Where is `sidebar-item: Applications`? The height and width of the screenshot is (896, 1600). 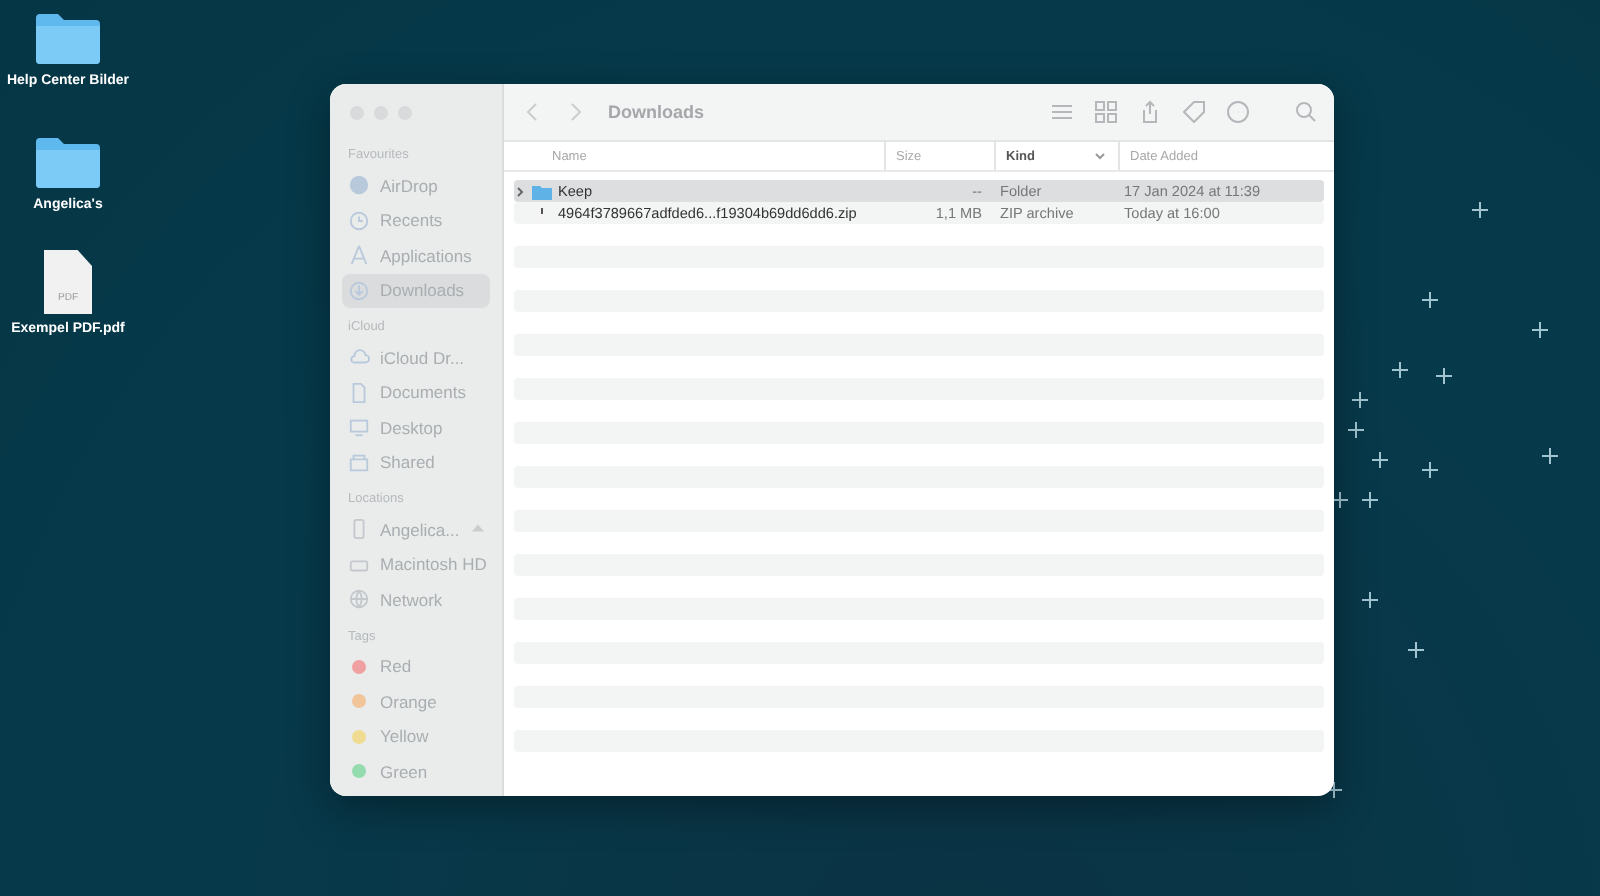
sidebar-item: Applications is located at coordinates (416, 255).